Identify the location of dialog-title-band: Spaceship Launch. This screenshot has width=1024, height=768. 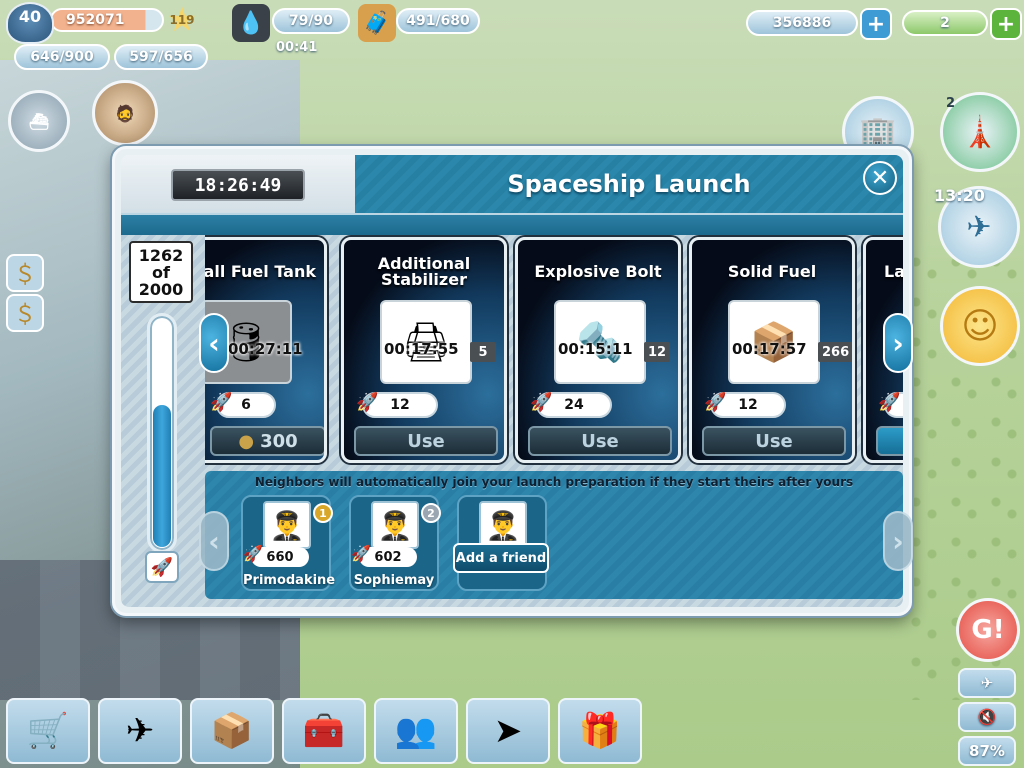
(629, 184).